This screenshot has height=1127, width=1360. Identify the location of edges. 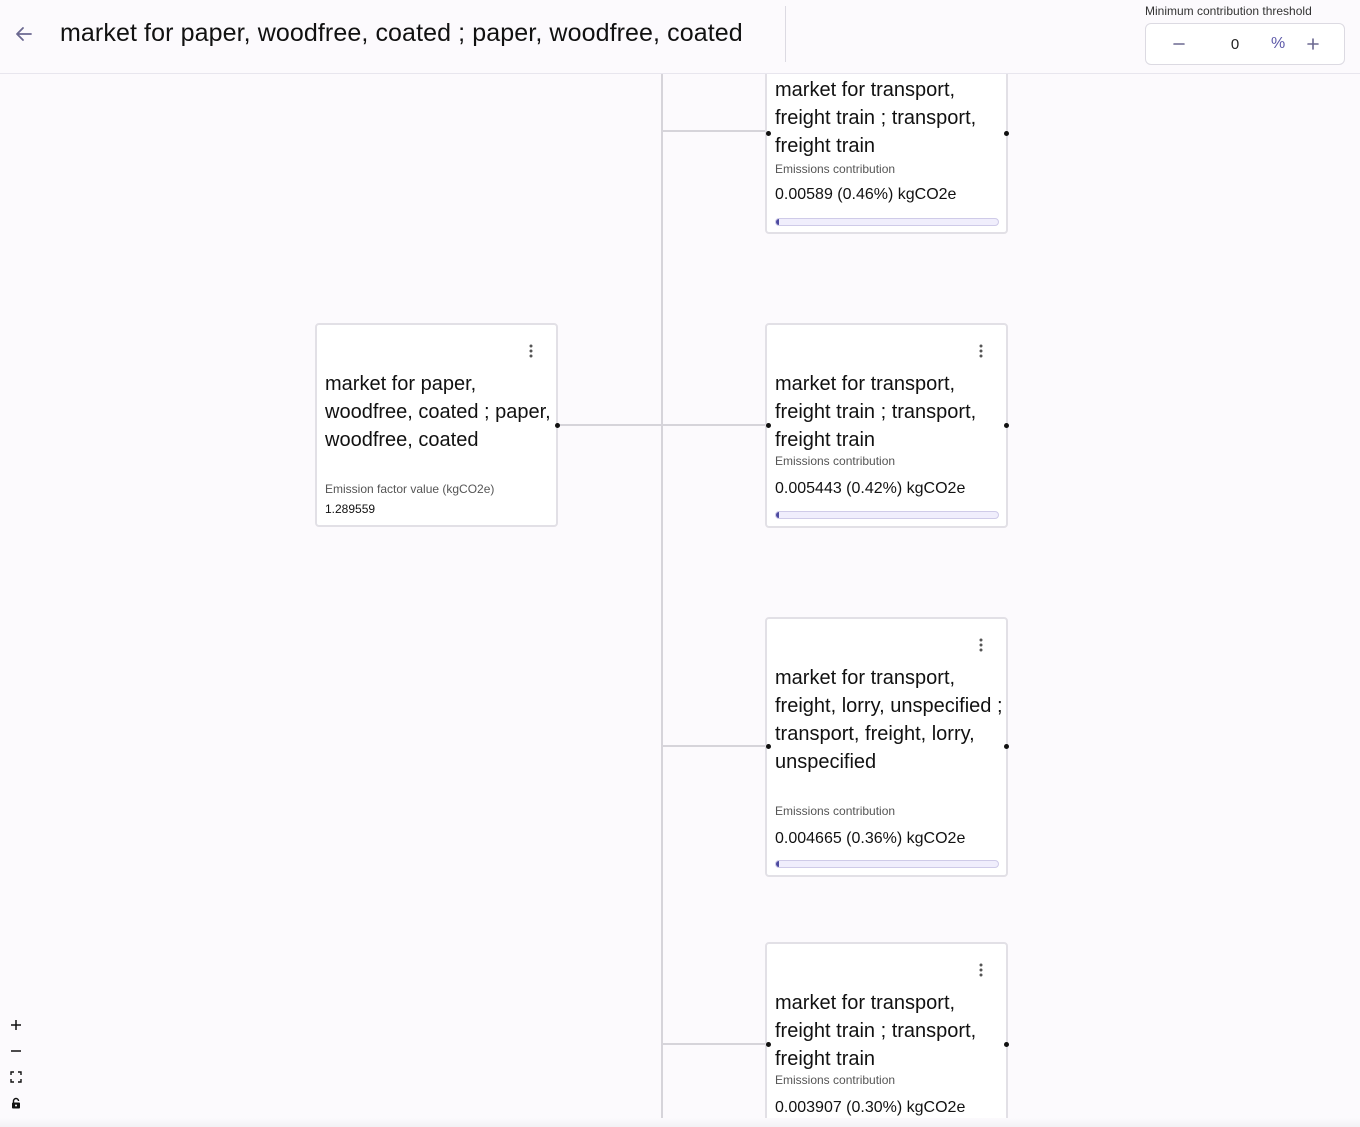
(662, 600).